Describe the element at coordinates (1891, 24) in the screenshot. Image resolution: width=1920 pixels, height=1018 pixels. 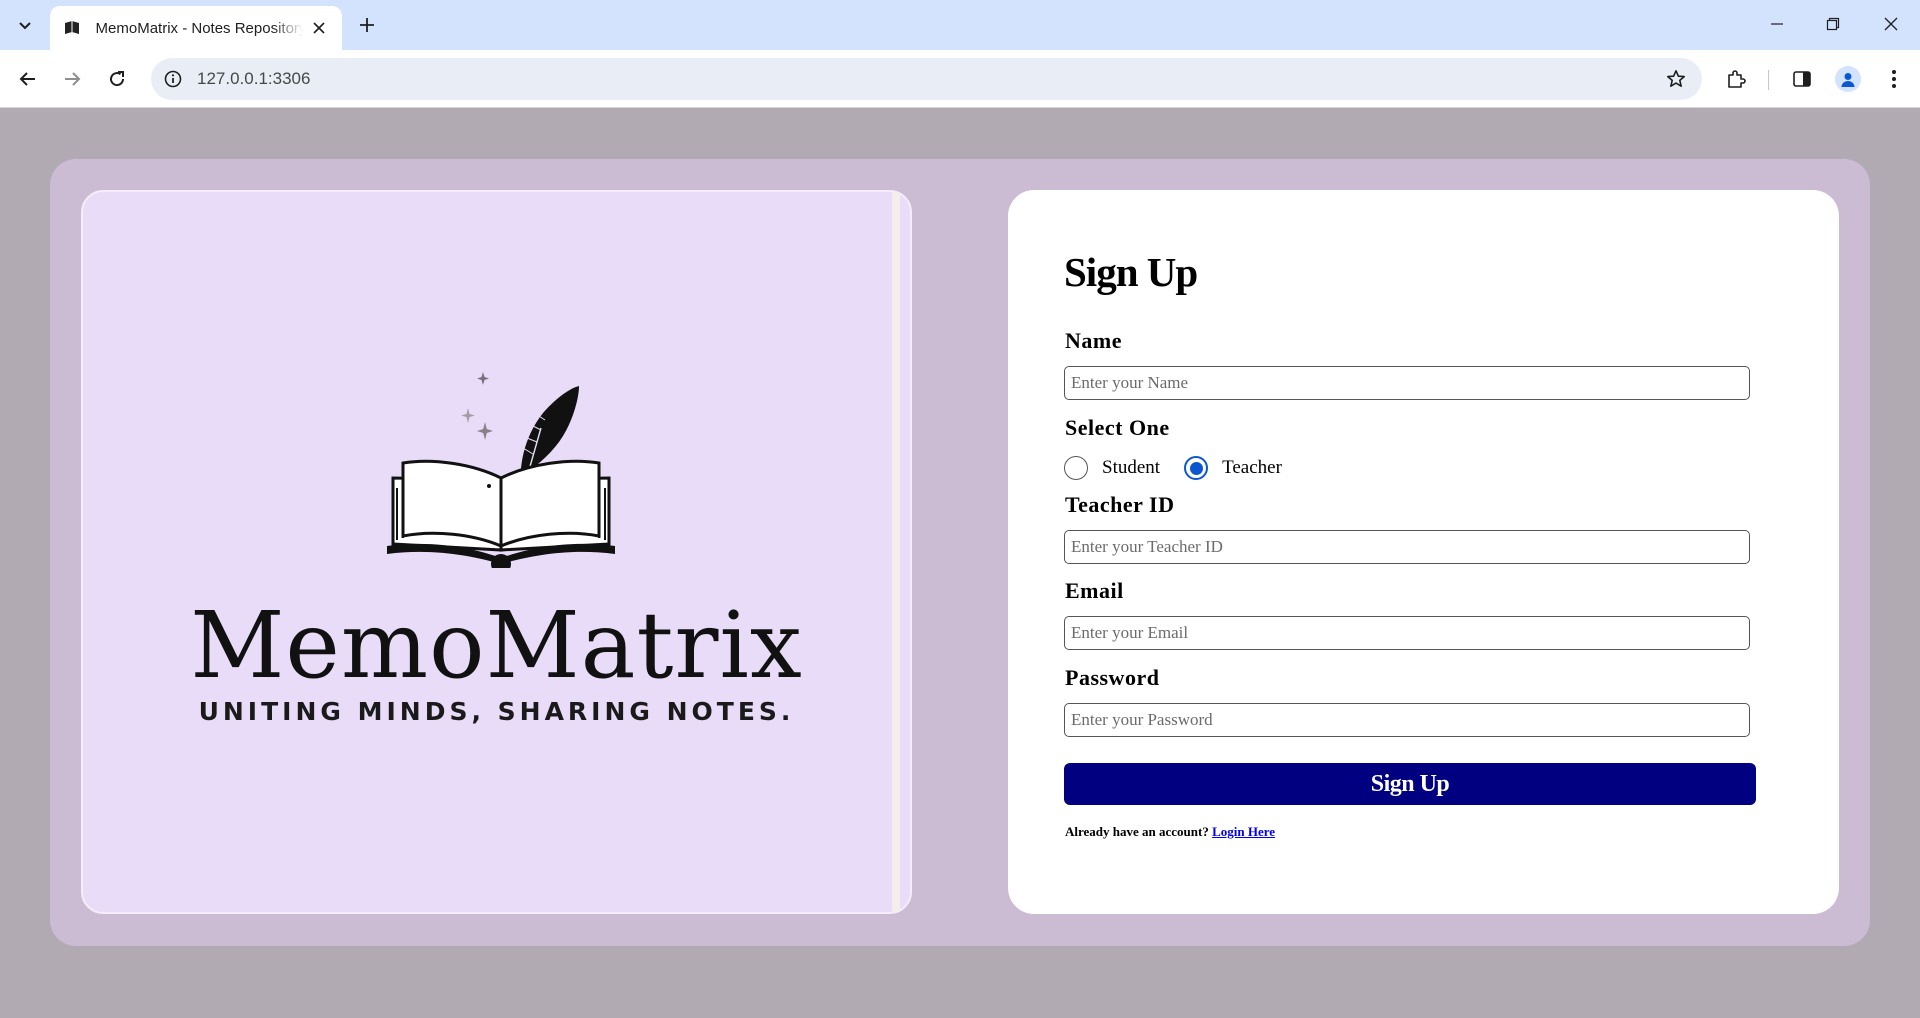
I see `close-window-icon` at that location.